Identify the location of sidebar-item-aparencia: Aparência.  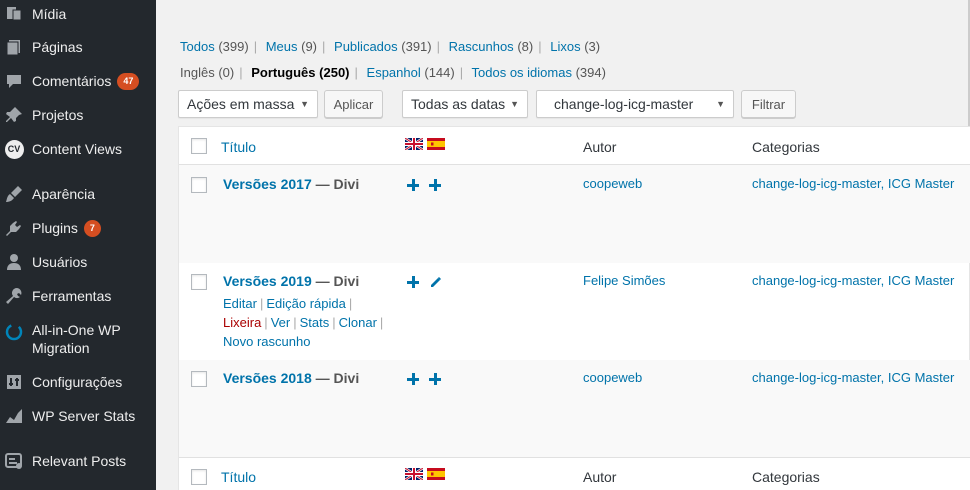
(78, 194).